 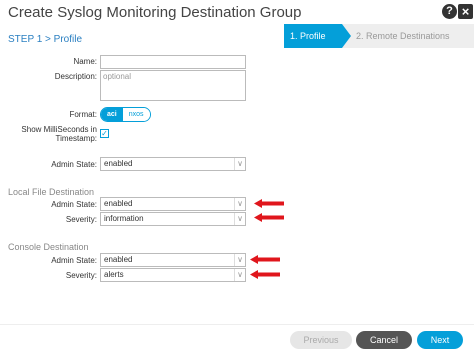 What do you see at coordinates (74, 164) in the screenshot?
I see `admin-state-label: Admin State:` at bounding box center [74, 164].